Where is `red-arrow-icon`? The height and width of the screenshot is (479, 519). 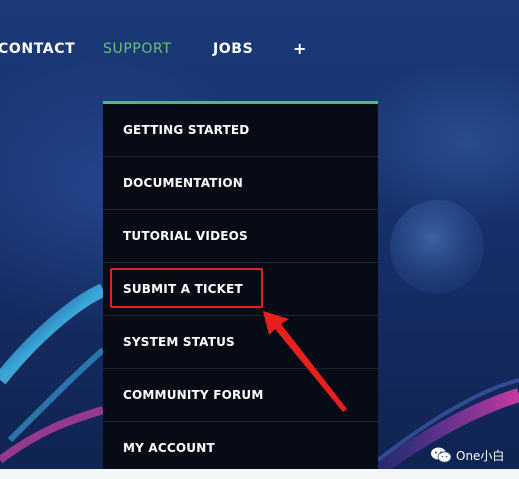
red-arrow-icon is located at coordinates (305, 361).